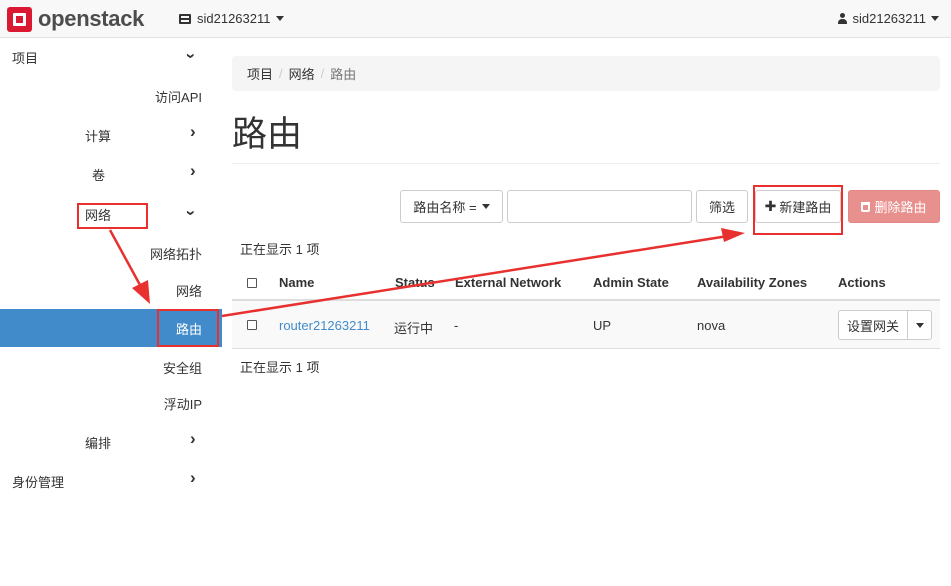 Image resolution: width=951 pixels, height=586 pixels. Describe the element at coordinates (483, 273) in the screenshot. I see `annotation-arrow-to-create` at that location.